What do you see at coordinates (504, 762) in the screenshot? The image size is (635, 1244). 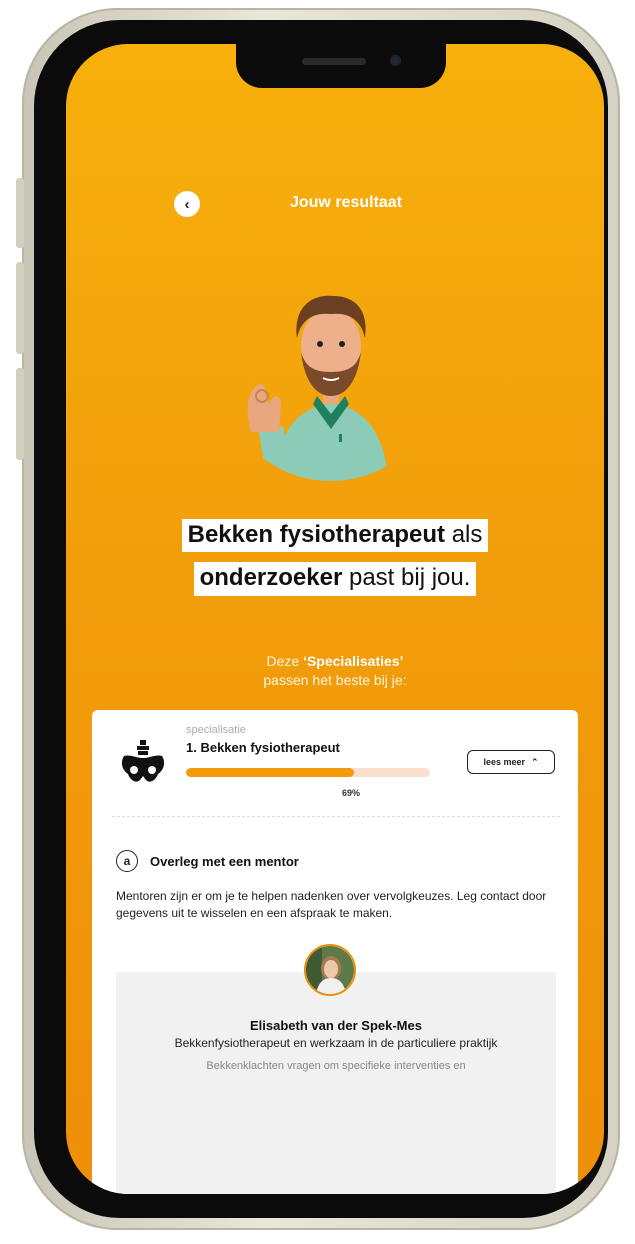 I see `read-more-label: lees meer` at bounding box center [504, 762].